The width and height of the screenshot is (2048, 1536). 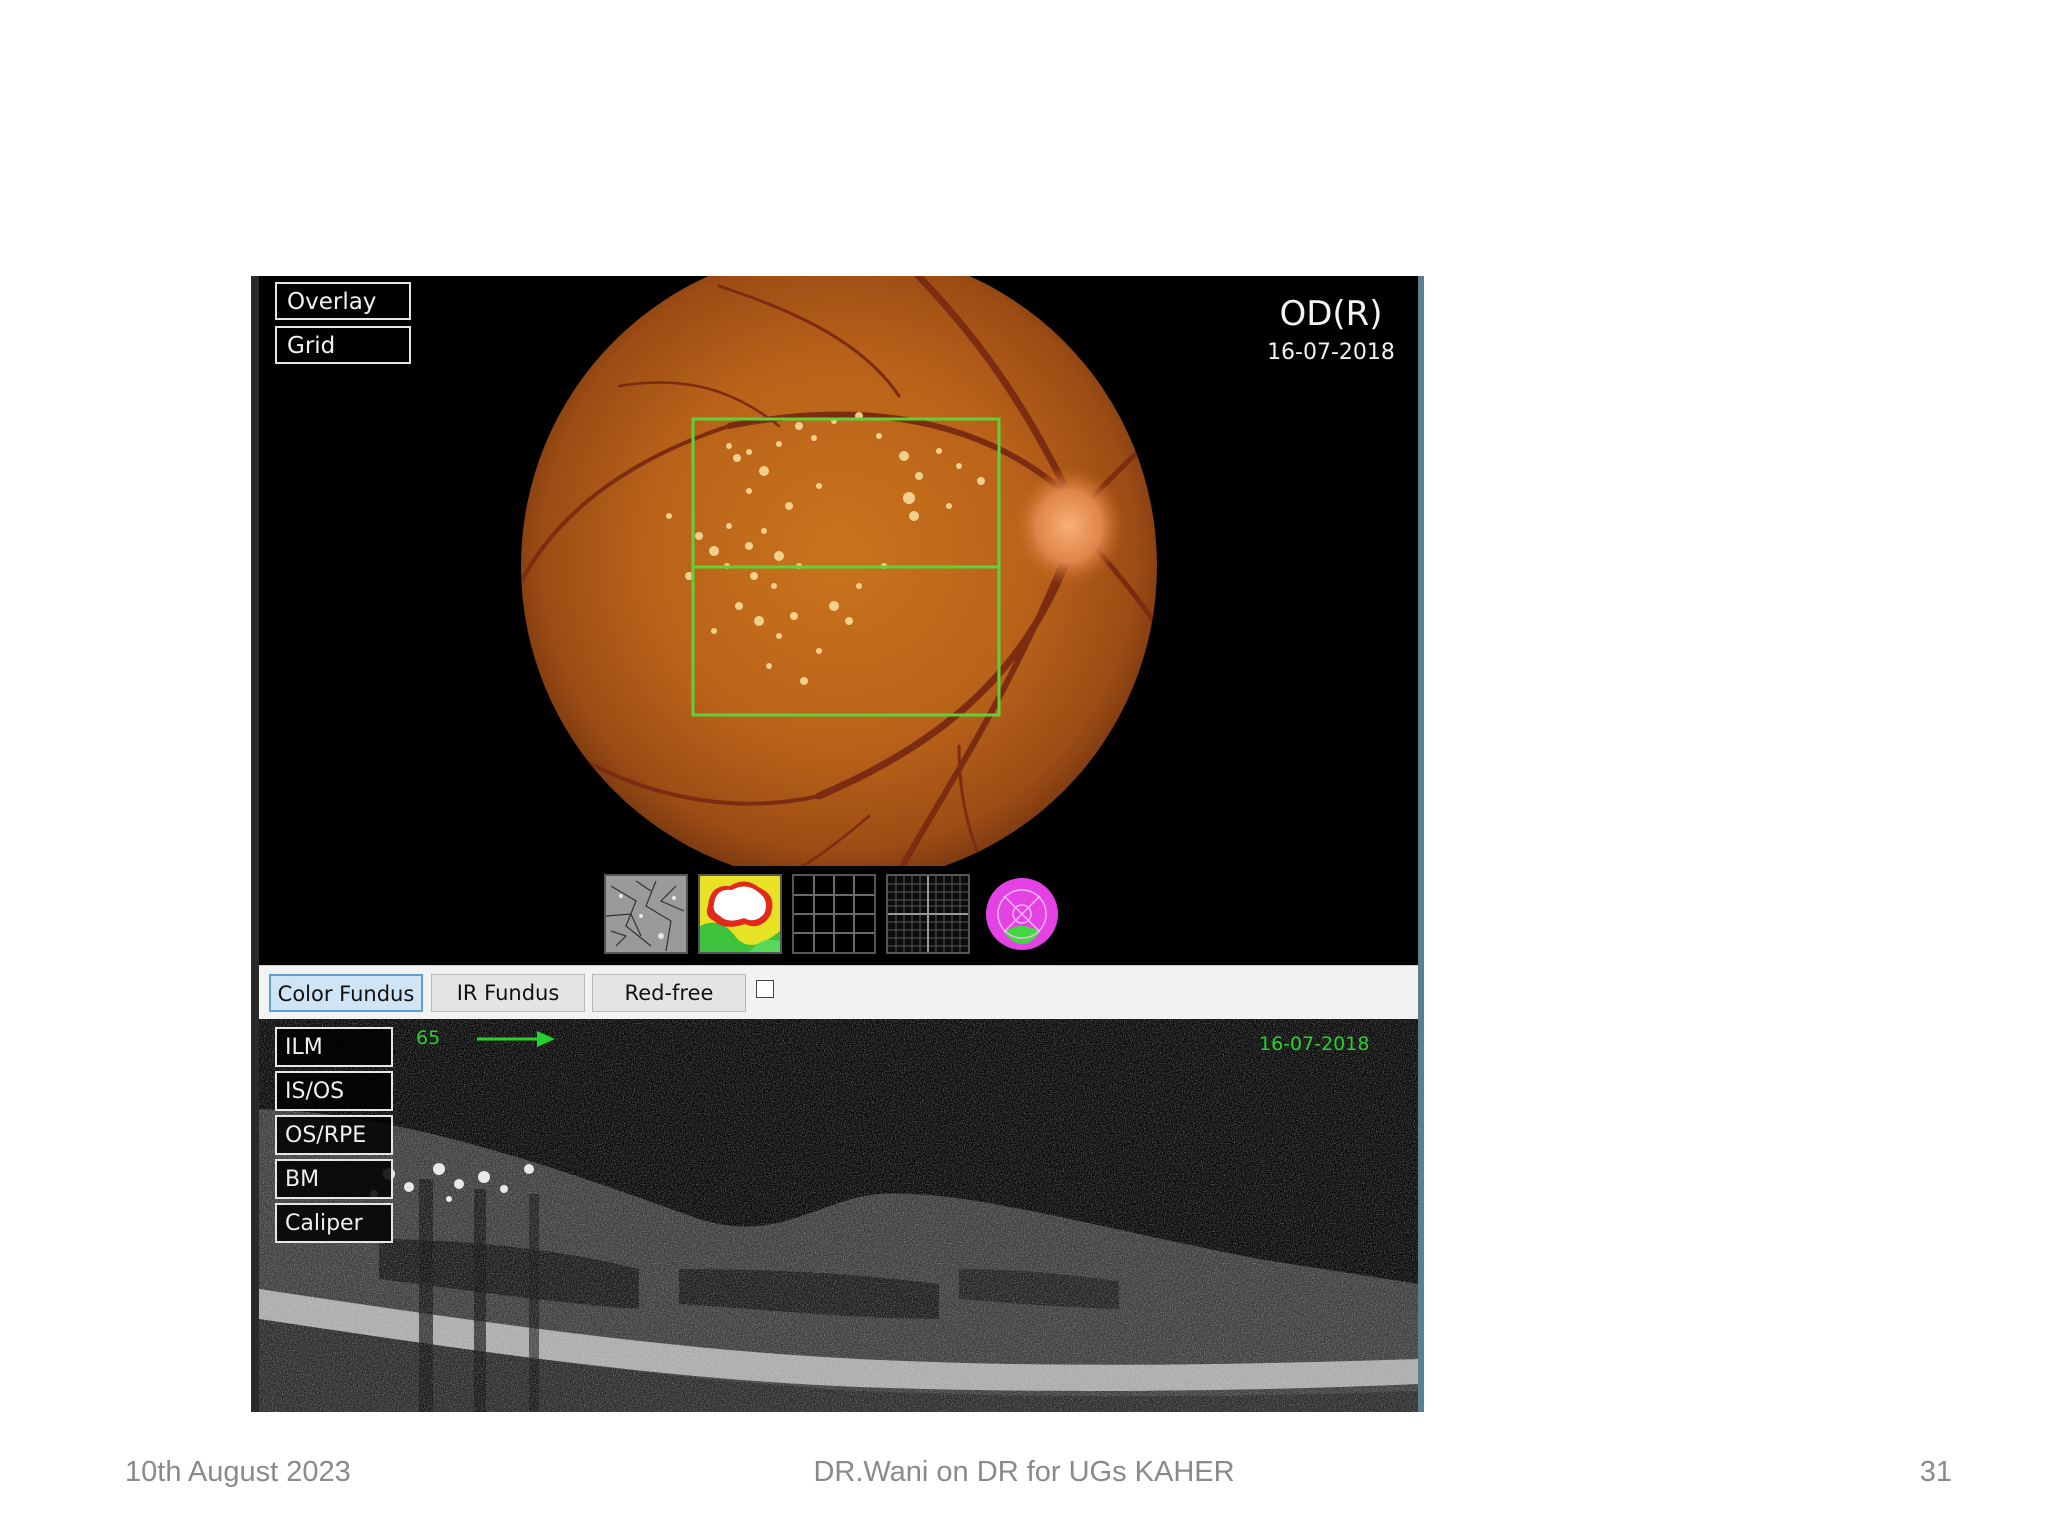 What do you see at coordinates (346, 993) in the screenshot?
I see `color-fundus-tab: Color Fundus` at bounding box center [346, 993].